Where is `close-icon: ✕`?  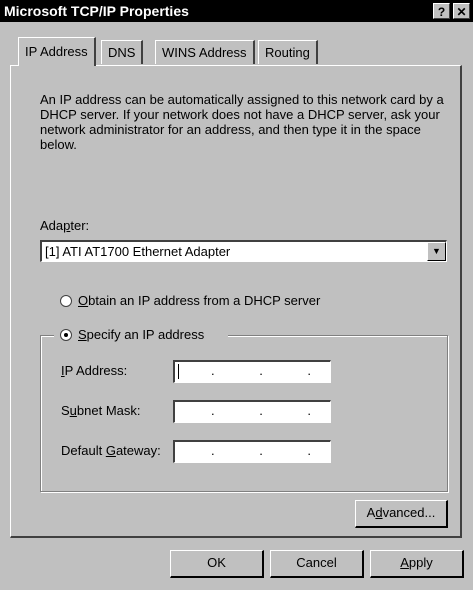 close-icon: ✕ is located at coordinates (461, 12).